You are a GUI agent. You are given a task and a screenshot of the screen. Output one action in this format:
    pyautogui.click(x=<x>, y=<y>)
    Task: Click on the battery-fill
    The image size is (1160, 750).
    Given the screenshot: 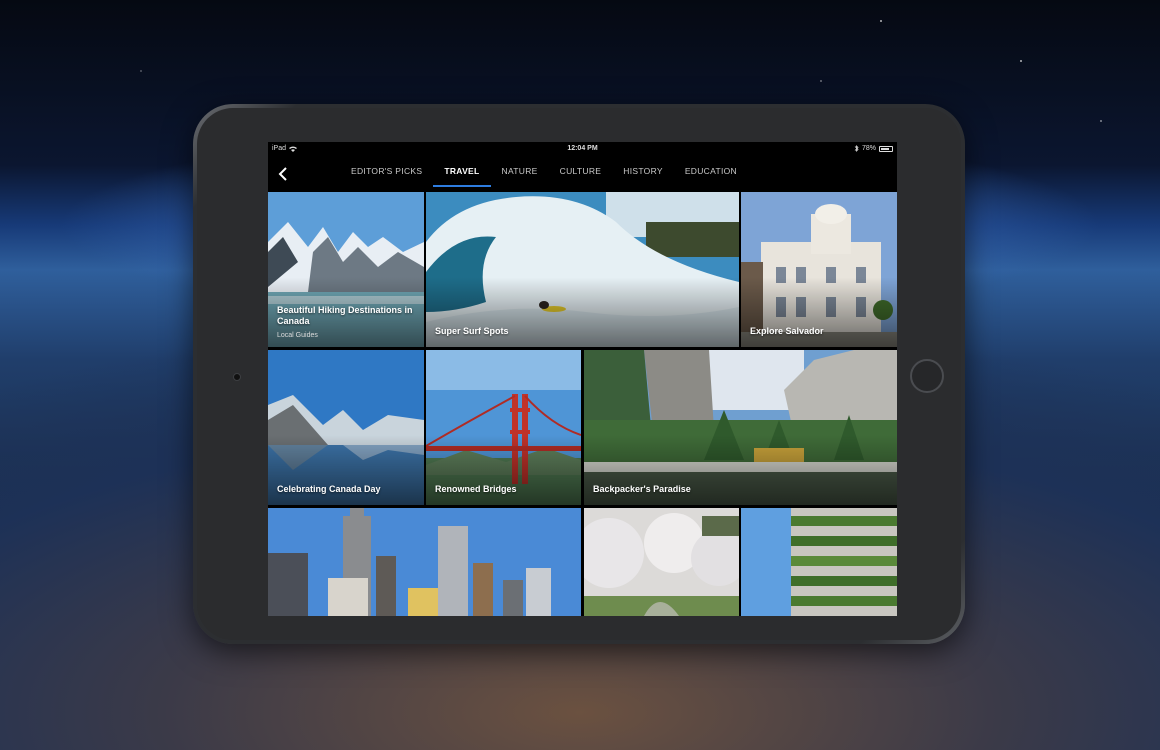 What is the action you would take?
    pyautogui.click(x=885, y=148)
    